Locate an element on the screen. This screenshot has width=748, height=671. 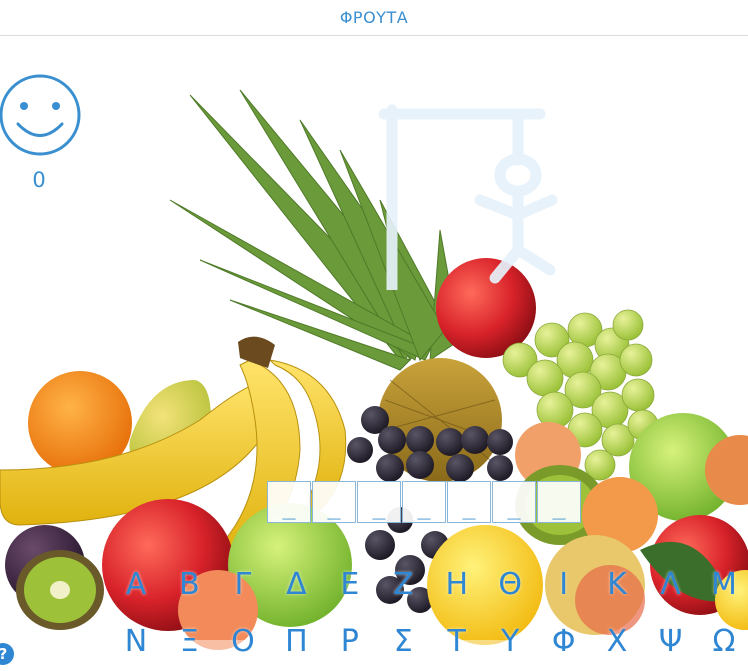
letter-keyboard-row-1: Α Β Γ Δ Ε Ζ Η Θ Ι Κ Λ Μ is located at coordinates (430, 584).